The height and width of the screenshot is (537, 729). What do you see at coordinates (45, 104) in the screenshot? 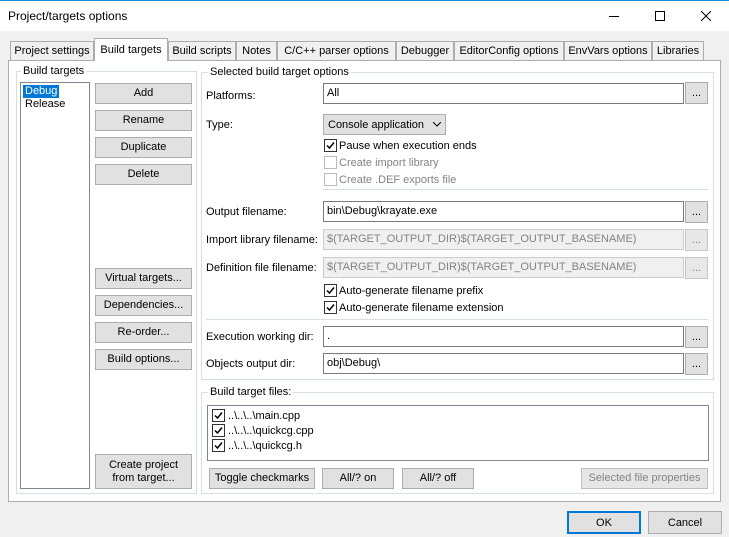
I see `list-item-release: Release` at bounding box center [45, 104].